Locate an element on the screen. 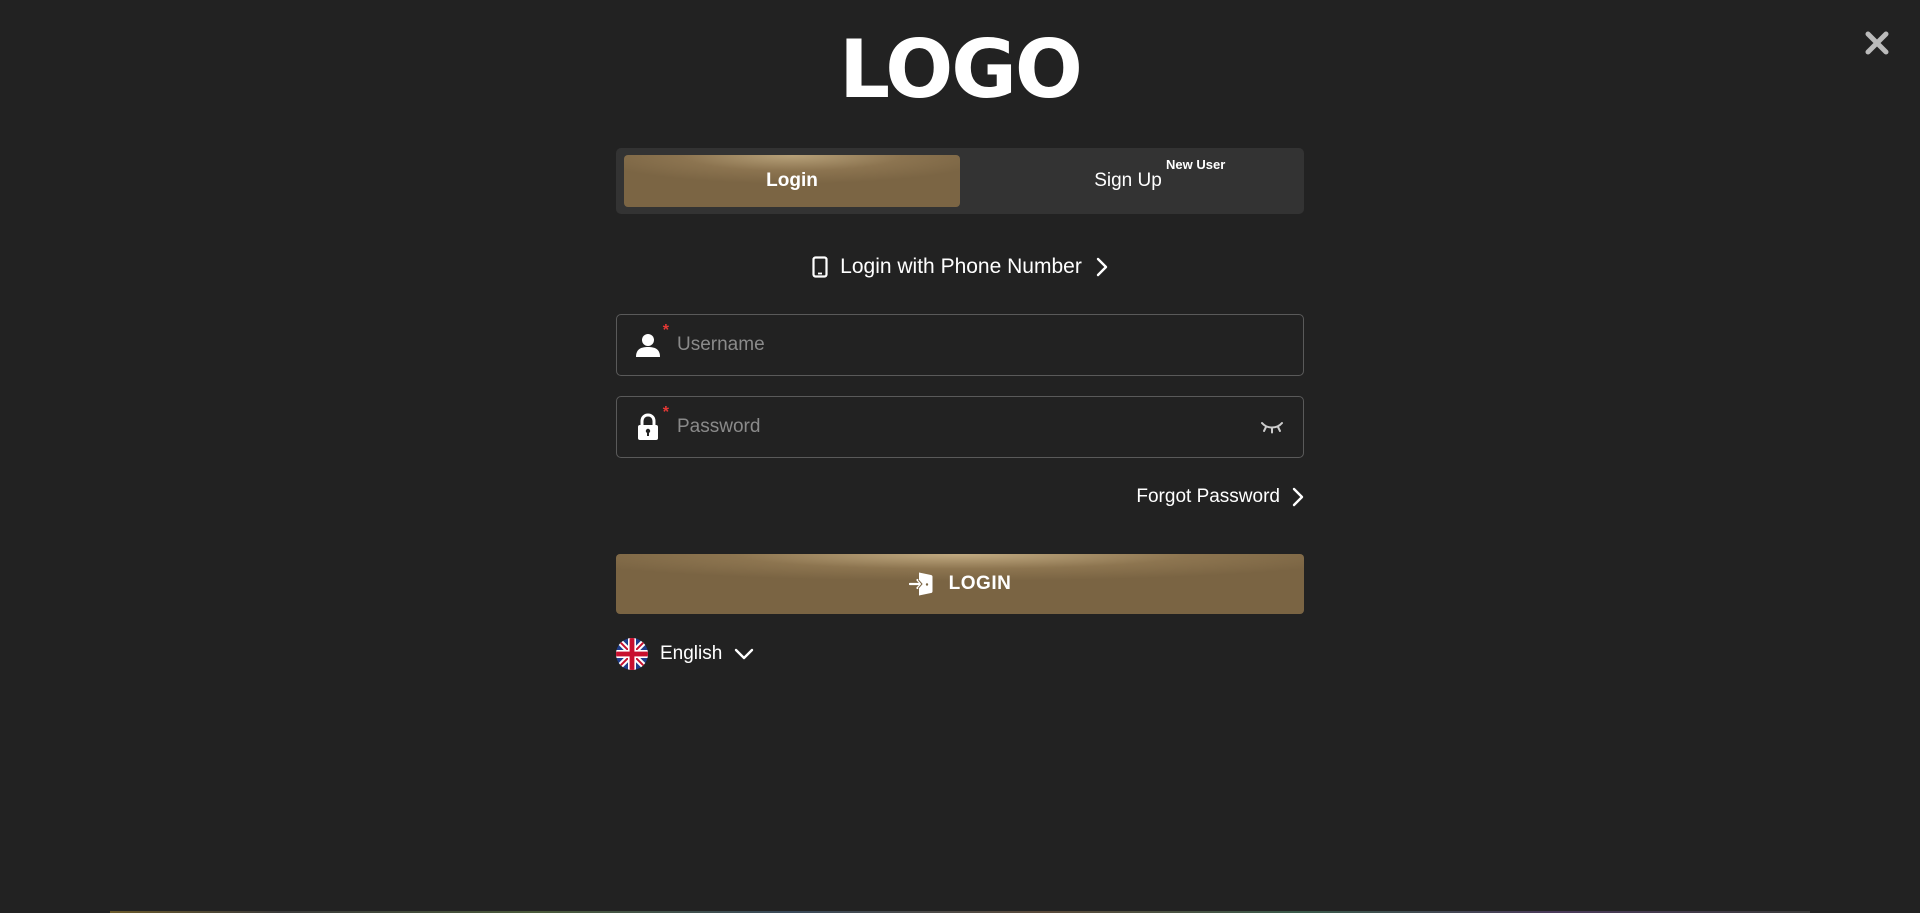  auth-tabs: Login Sign Up New User is located at coordinates (960, 181).